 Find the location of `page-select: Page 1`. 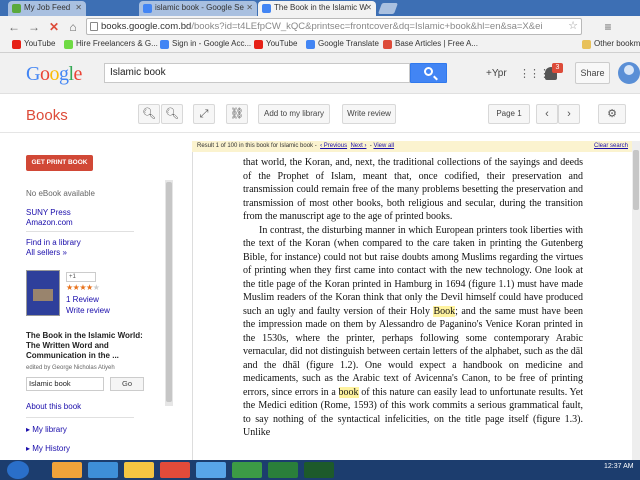

page-select: Page 1 is located at coordinates (509, 114).